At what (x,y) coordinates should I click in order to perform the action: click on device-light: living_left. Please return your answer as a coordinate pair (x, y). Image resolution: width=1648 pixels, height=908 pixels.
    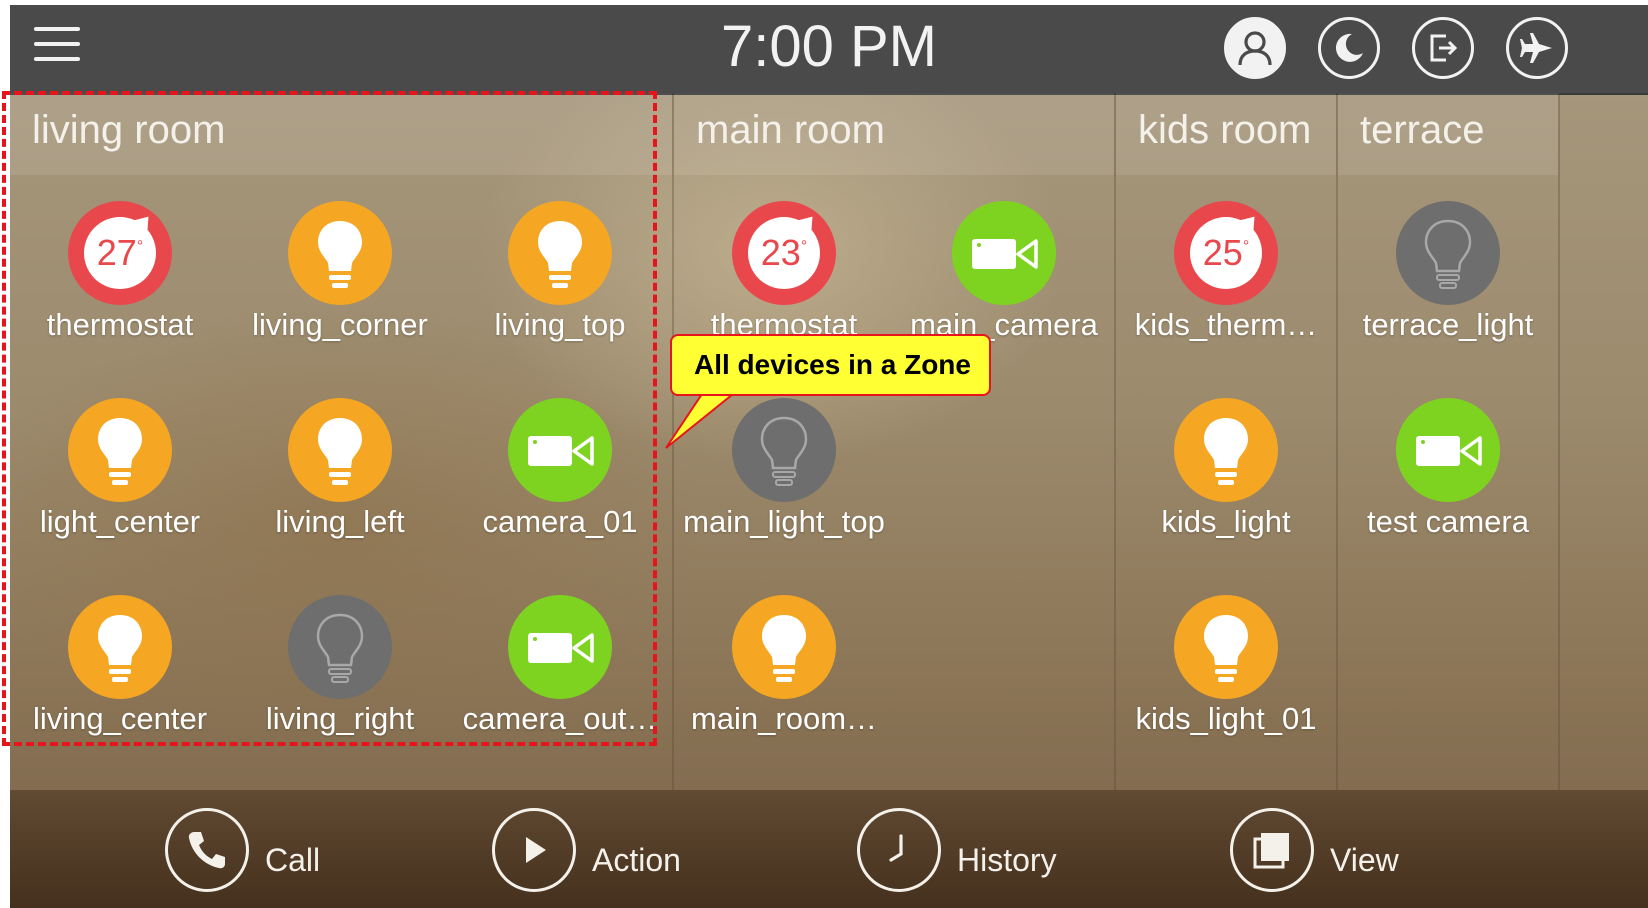
    Looking at the image, I should click on (340, 483).